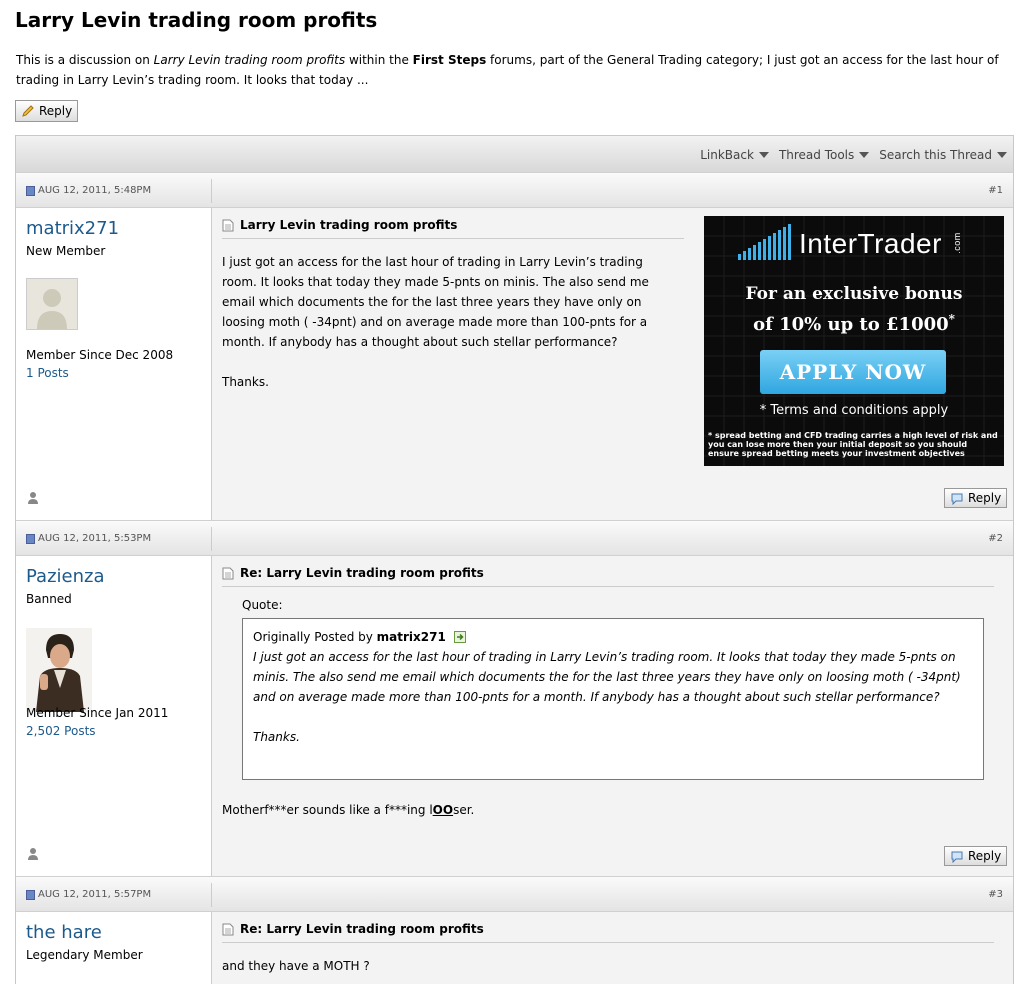 The width and height of the screenshot is (1033, 984). What do you see at coordinates (28, 111) in the screenshot?
I see `pencil-icon` at bounding box center [28, 111].